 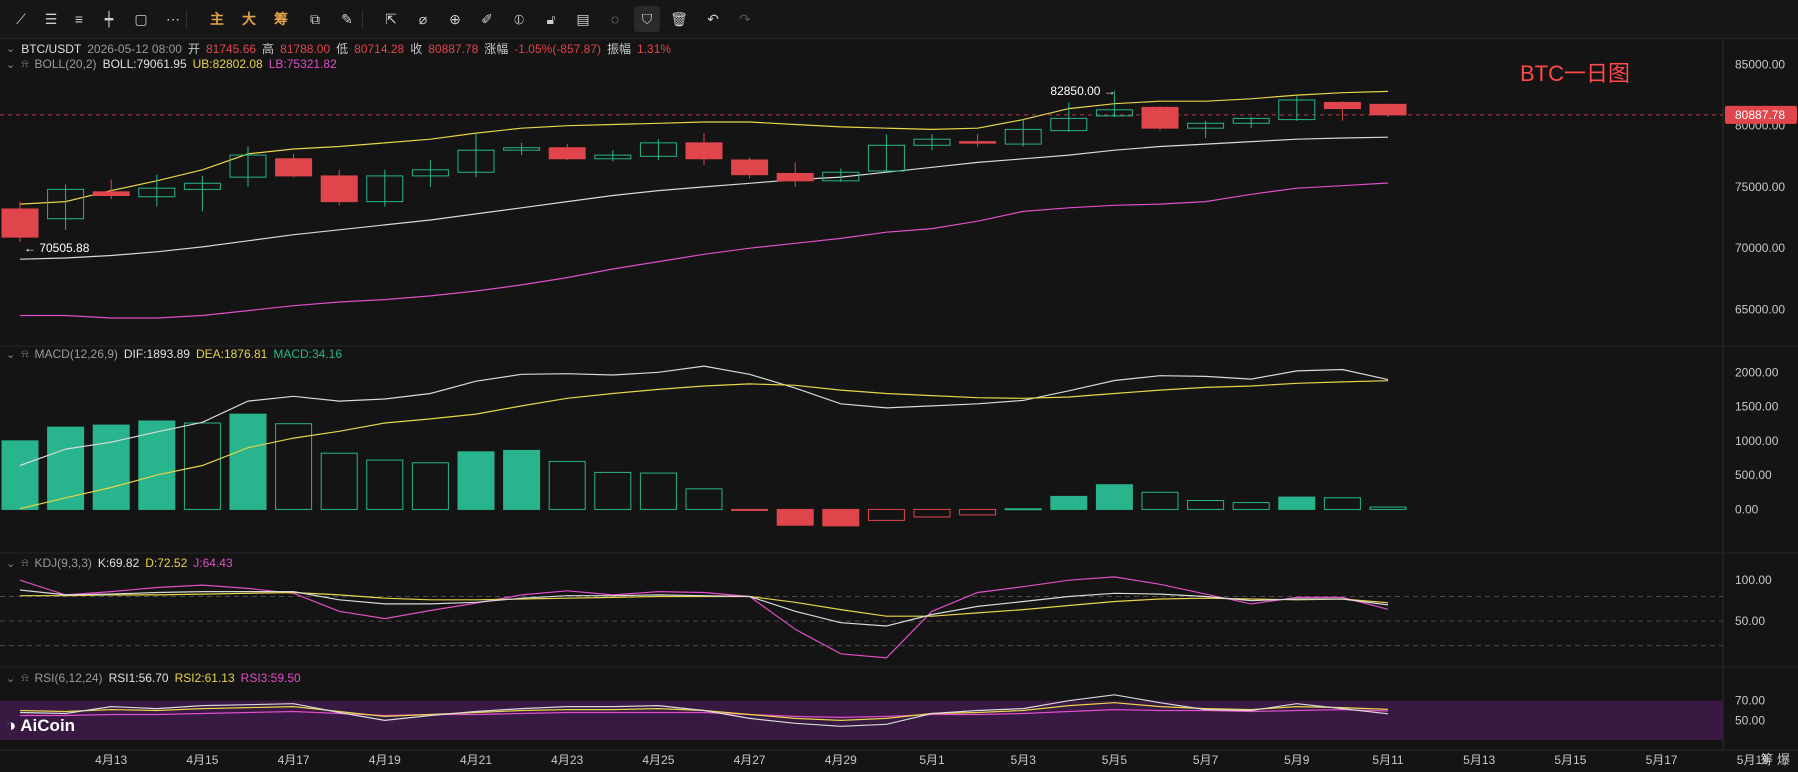 I want to click on macd-tick-label: 1000.00, so click(x=1757, y=441).